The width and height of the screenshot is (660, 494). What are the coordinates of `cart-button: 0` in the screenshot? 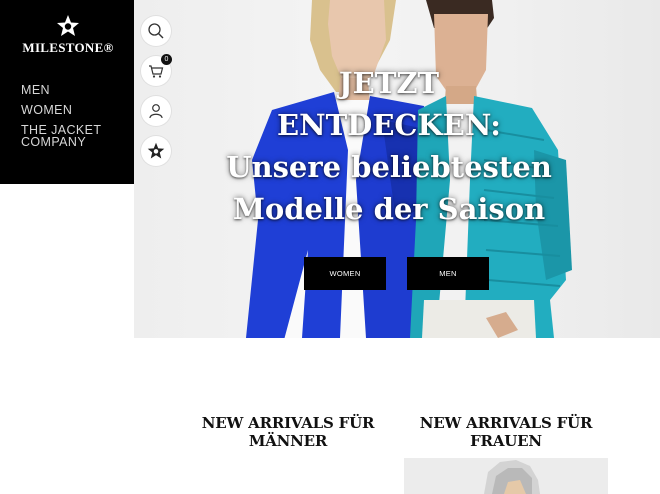 It's located at (156, 70).